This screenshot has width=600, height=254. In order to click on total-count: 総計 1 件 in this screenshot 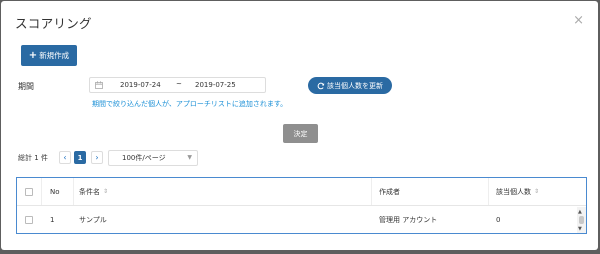, I will do `click(33, 158)`.